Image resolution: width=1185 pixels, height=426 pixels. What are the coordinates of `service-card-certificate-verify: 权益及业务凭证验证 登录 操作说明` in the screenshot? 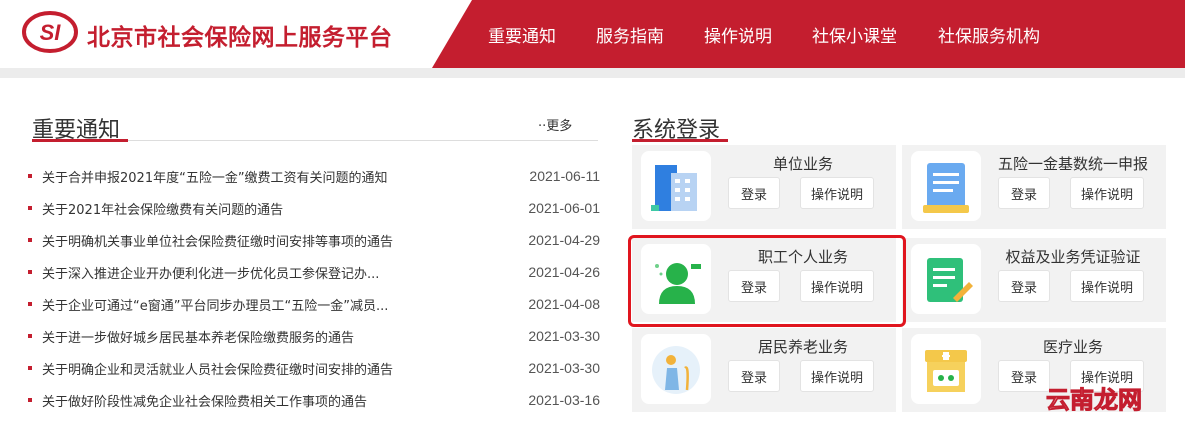 It's located at (1034, 280).